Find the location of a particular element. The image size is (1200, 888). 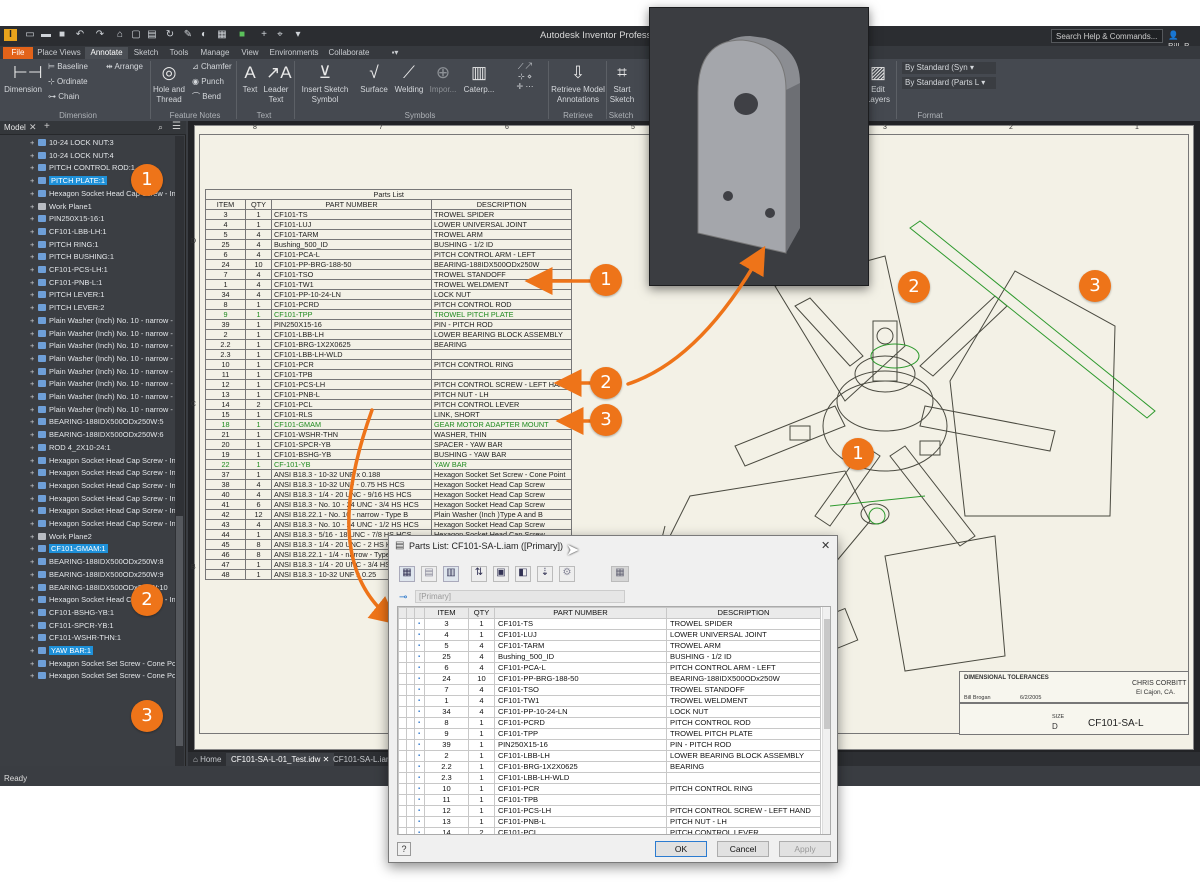

export-parts-list-icon: ▤ is located at coordinates (429, 574).